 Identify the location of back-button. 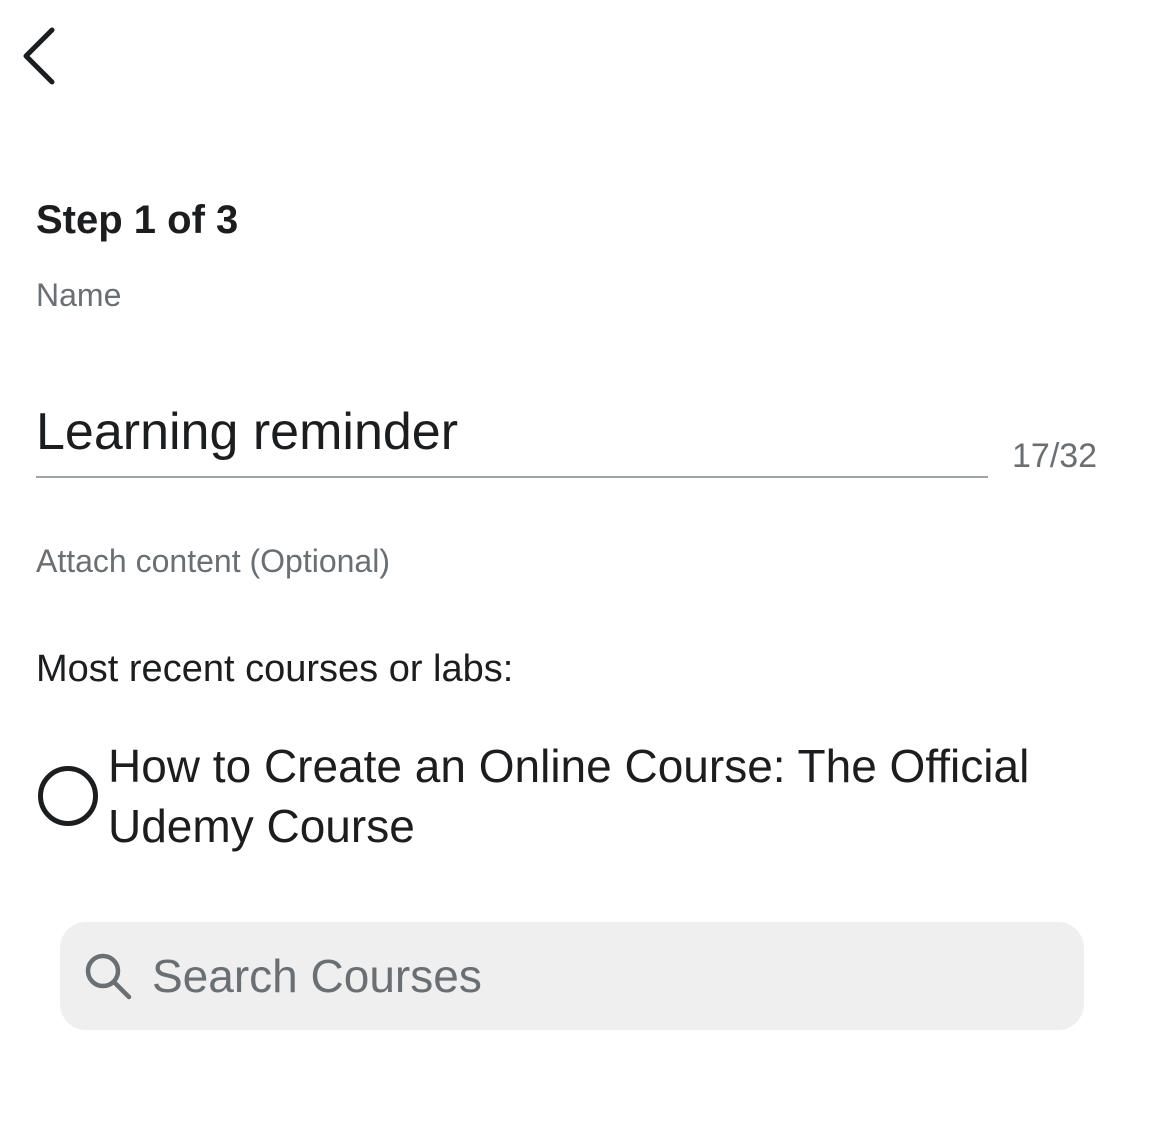
(38, 56).